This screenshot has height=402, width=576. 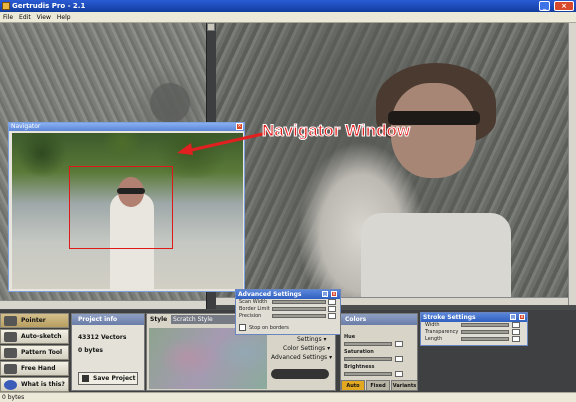 What do you see at coordinates (572, 164) in the screenshot?
I see `right-vscrollbar` at bounding box center [572, 164].